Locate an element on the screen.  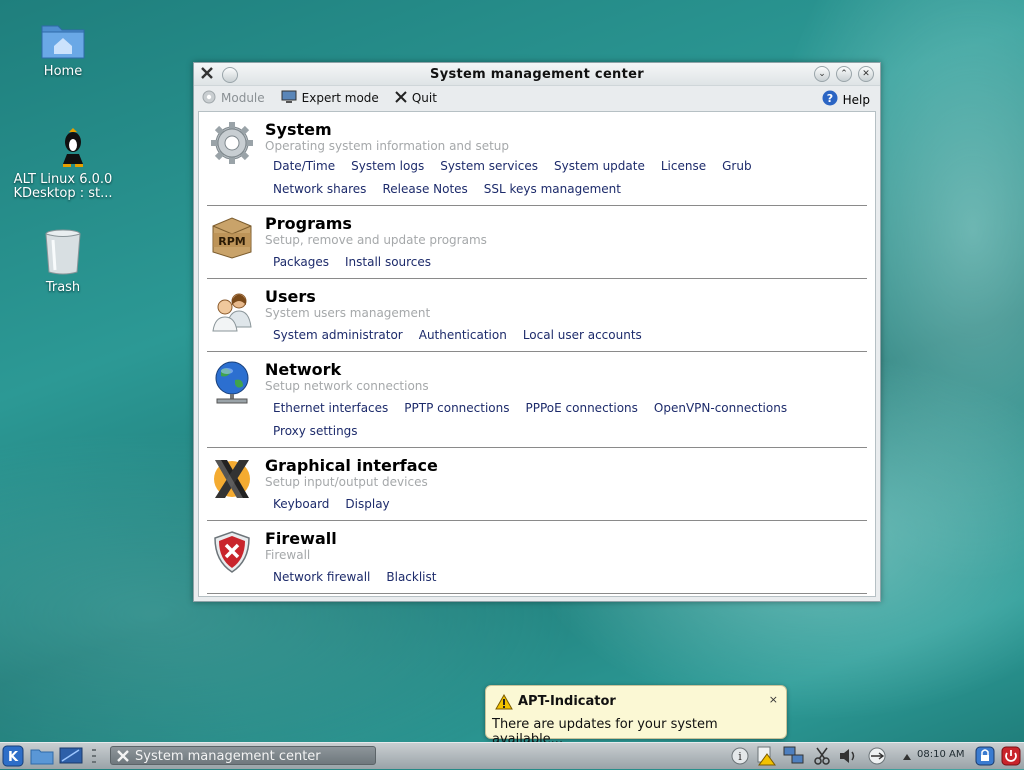
svg-text: K is located at coordinates (13, 757).